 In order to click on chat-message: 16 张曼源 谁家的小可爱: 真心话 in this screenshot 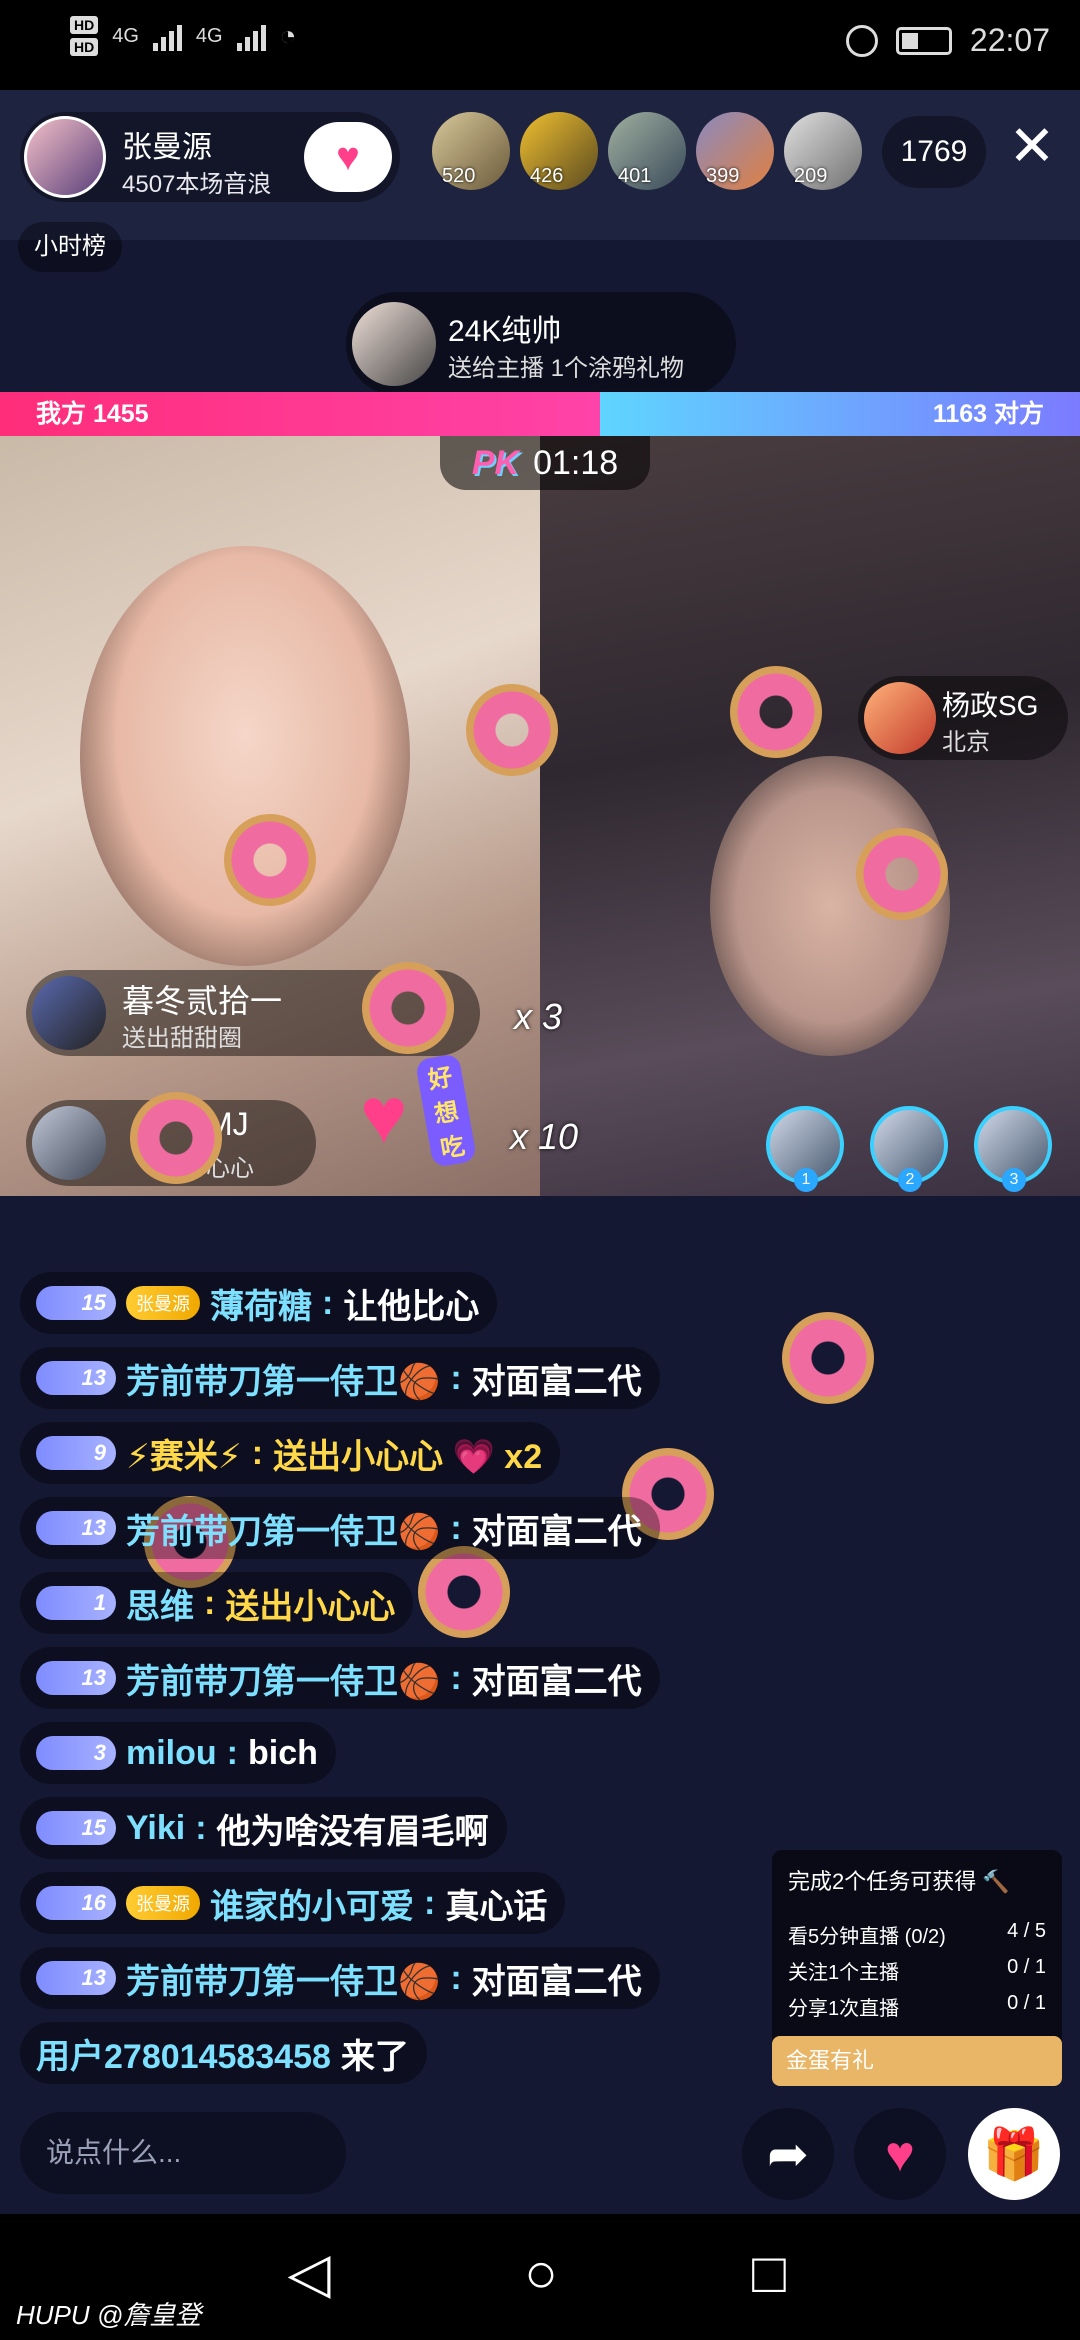, I will do `click(293, 1903)`.